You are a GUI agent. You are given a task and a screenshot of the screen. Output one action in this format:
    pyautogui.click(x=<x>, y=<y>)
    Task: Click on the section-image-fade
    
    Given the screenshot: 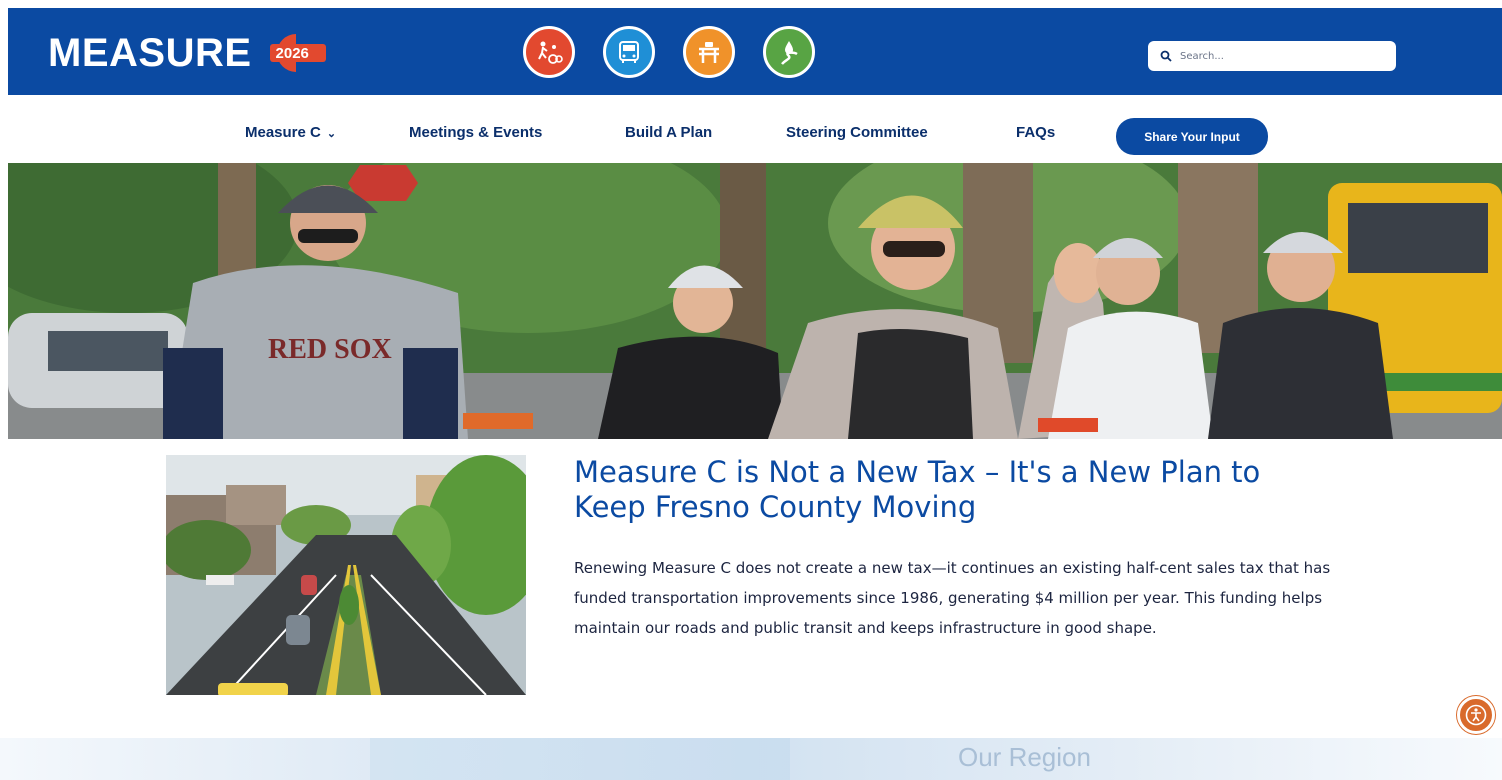 What is the action you would take?
    pyautogui.click(x=580, y=759)
    